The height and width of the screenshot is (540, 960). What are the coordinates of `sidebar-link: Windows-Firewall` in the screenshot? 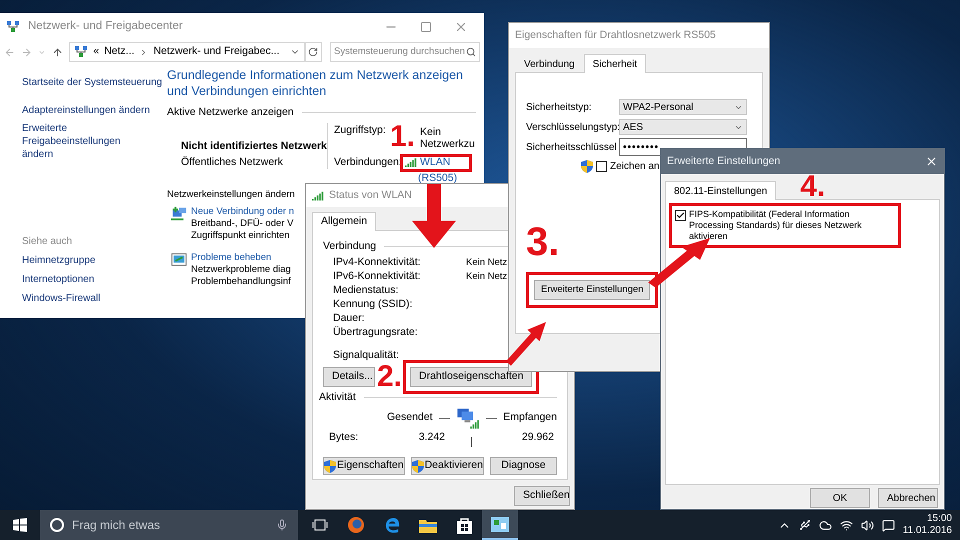 It's located at (94, 298).